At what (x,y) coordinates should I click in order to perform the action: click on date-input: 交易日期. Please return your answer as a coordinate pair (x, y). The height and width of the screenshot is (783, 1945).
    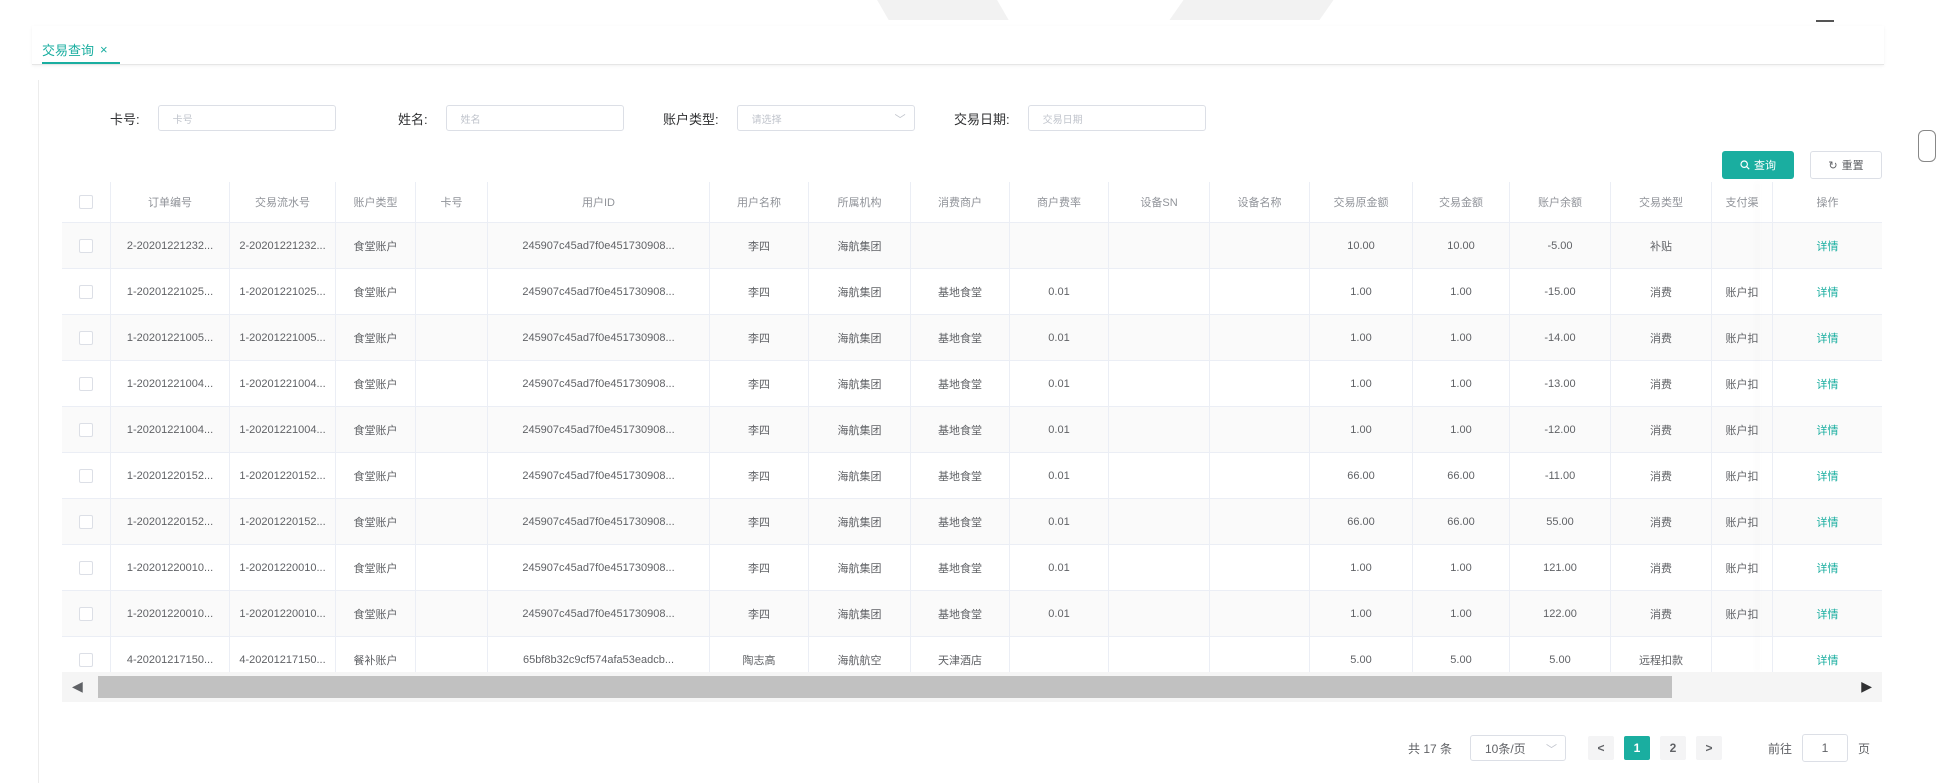
    Looking at the image, I should click on (1116, 118).